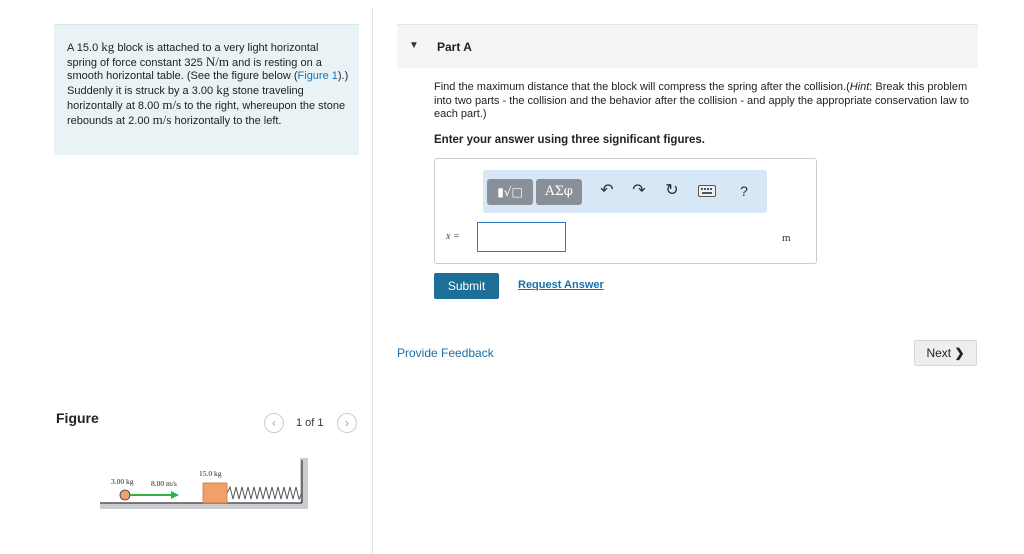  What do you see at coordinates (707, 192) in the screenshot?
I see `keyboard-icon` at bounding box center [707, 192].